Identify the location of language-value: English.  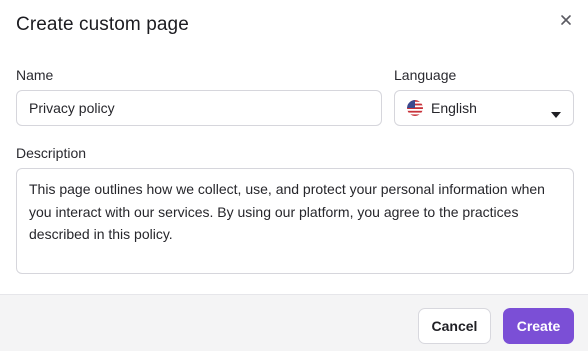
(454, 108).